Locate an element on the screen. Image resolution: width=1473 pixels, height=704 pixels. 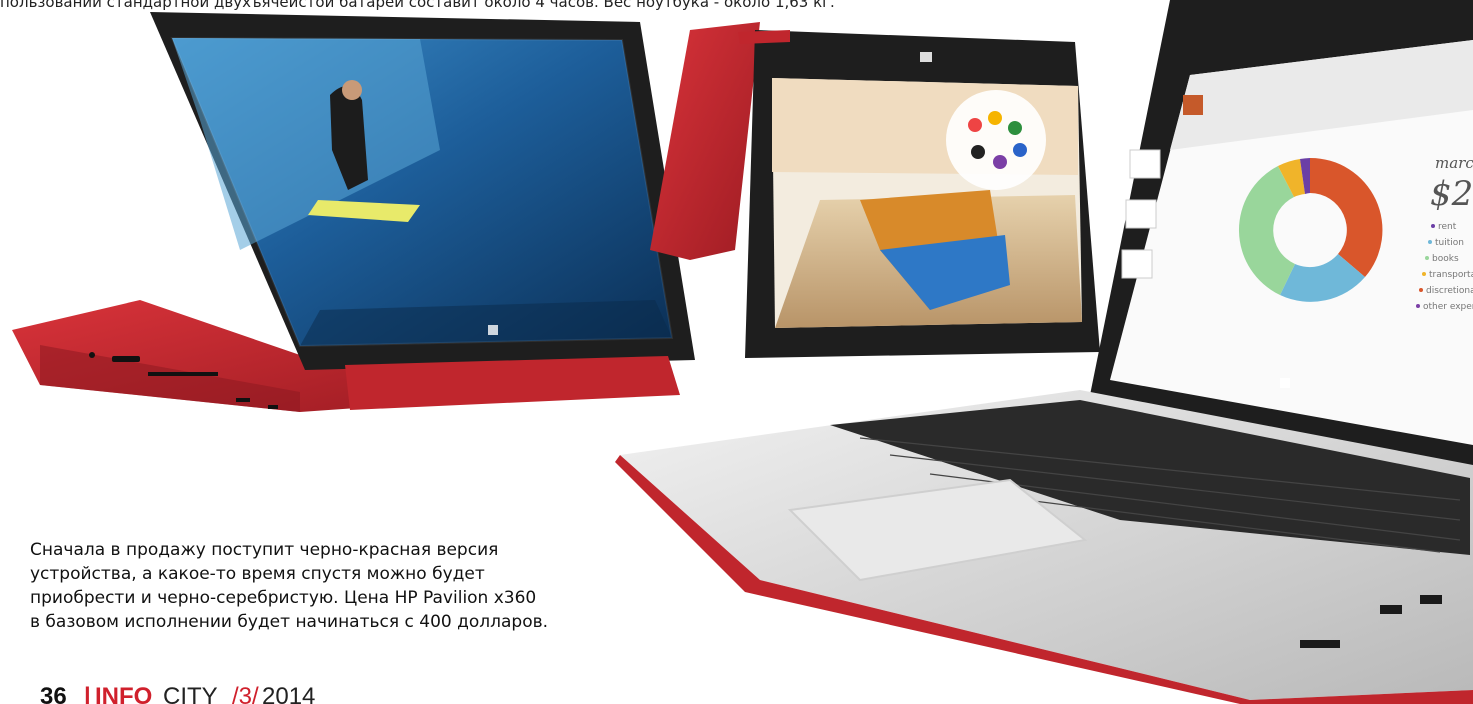
issue-year: 2014 is located at coordinates (289, 693).